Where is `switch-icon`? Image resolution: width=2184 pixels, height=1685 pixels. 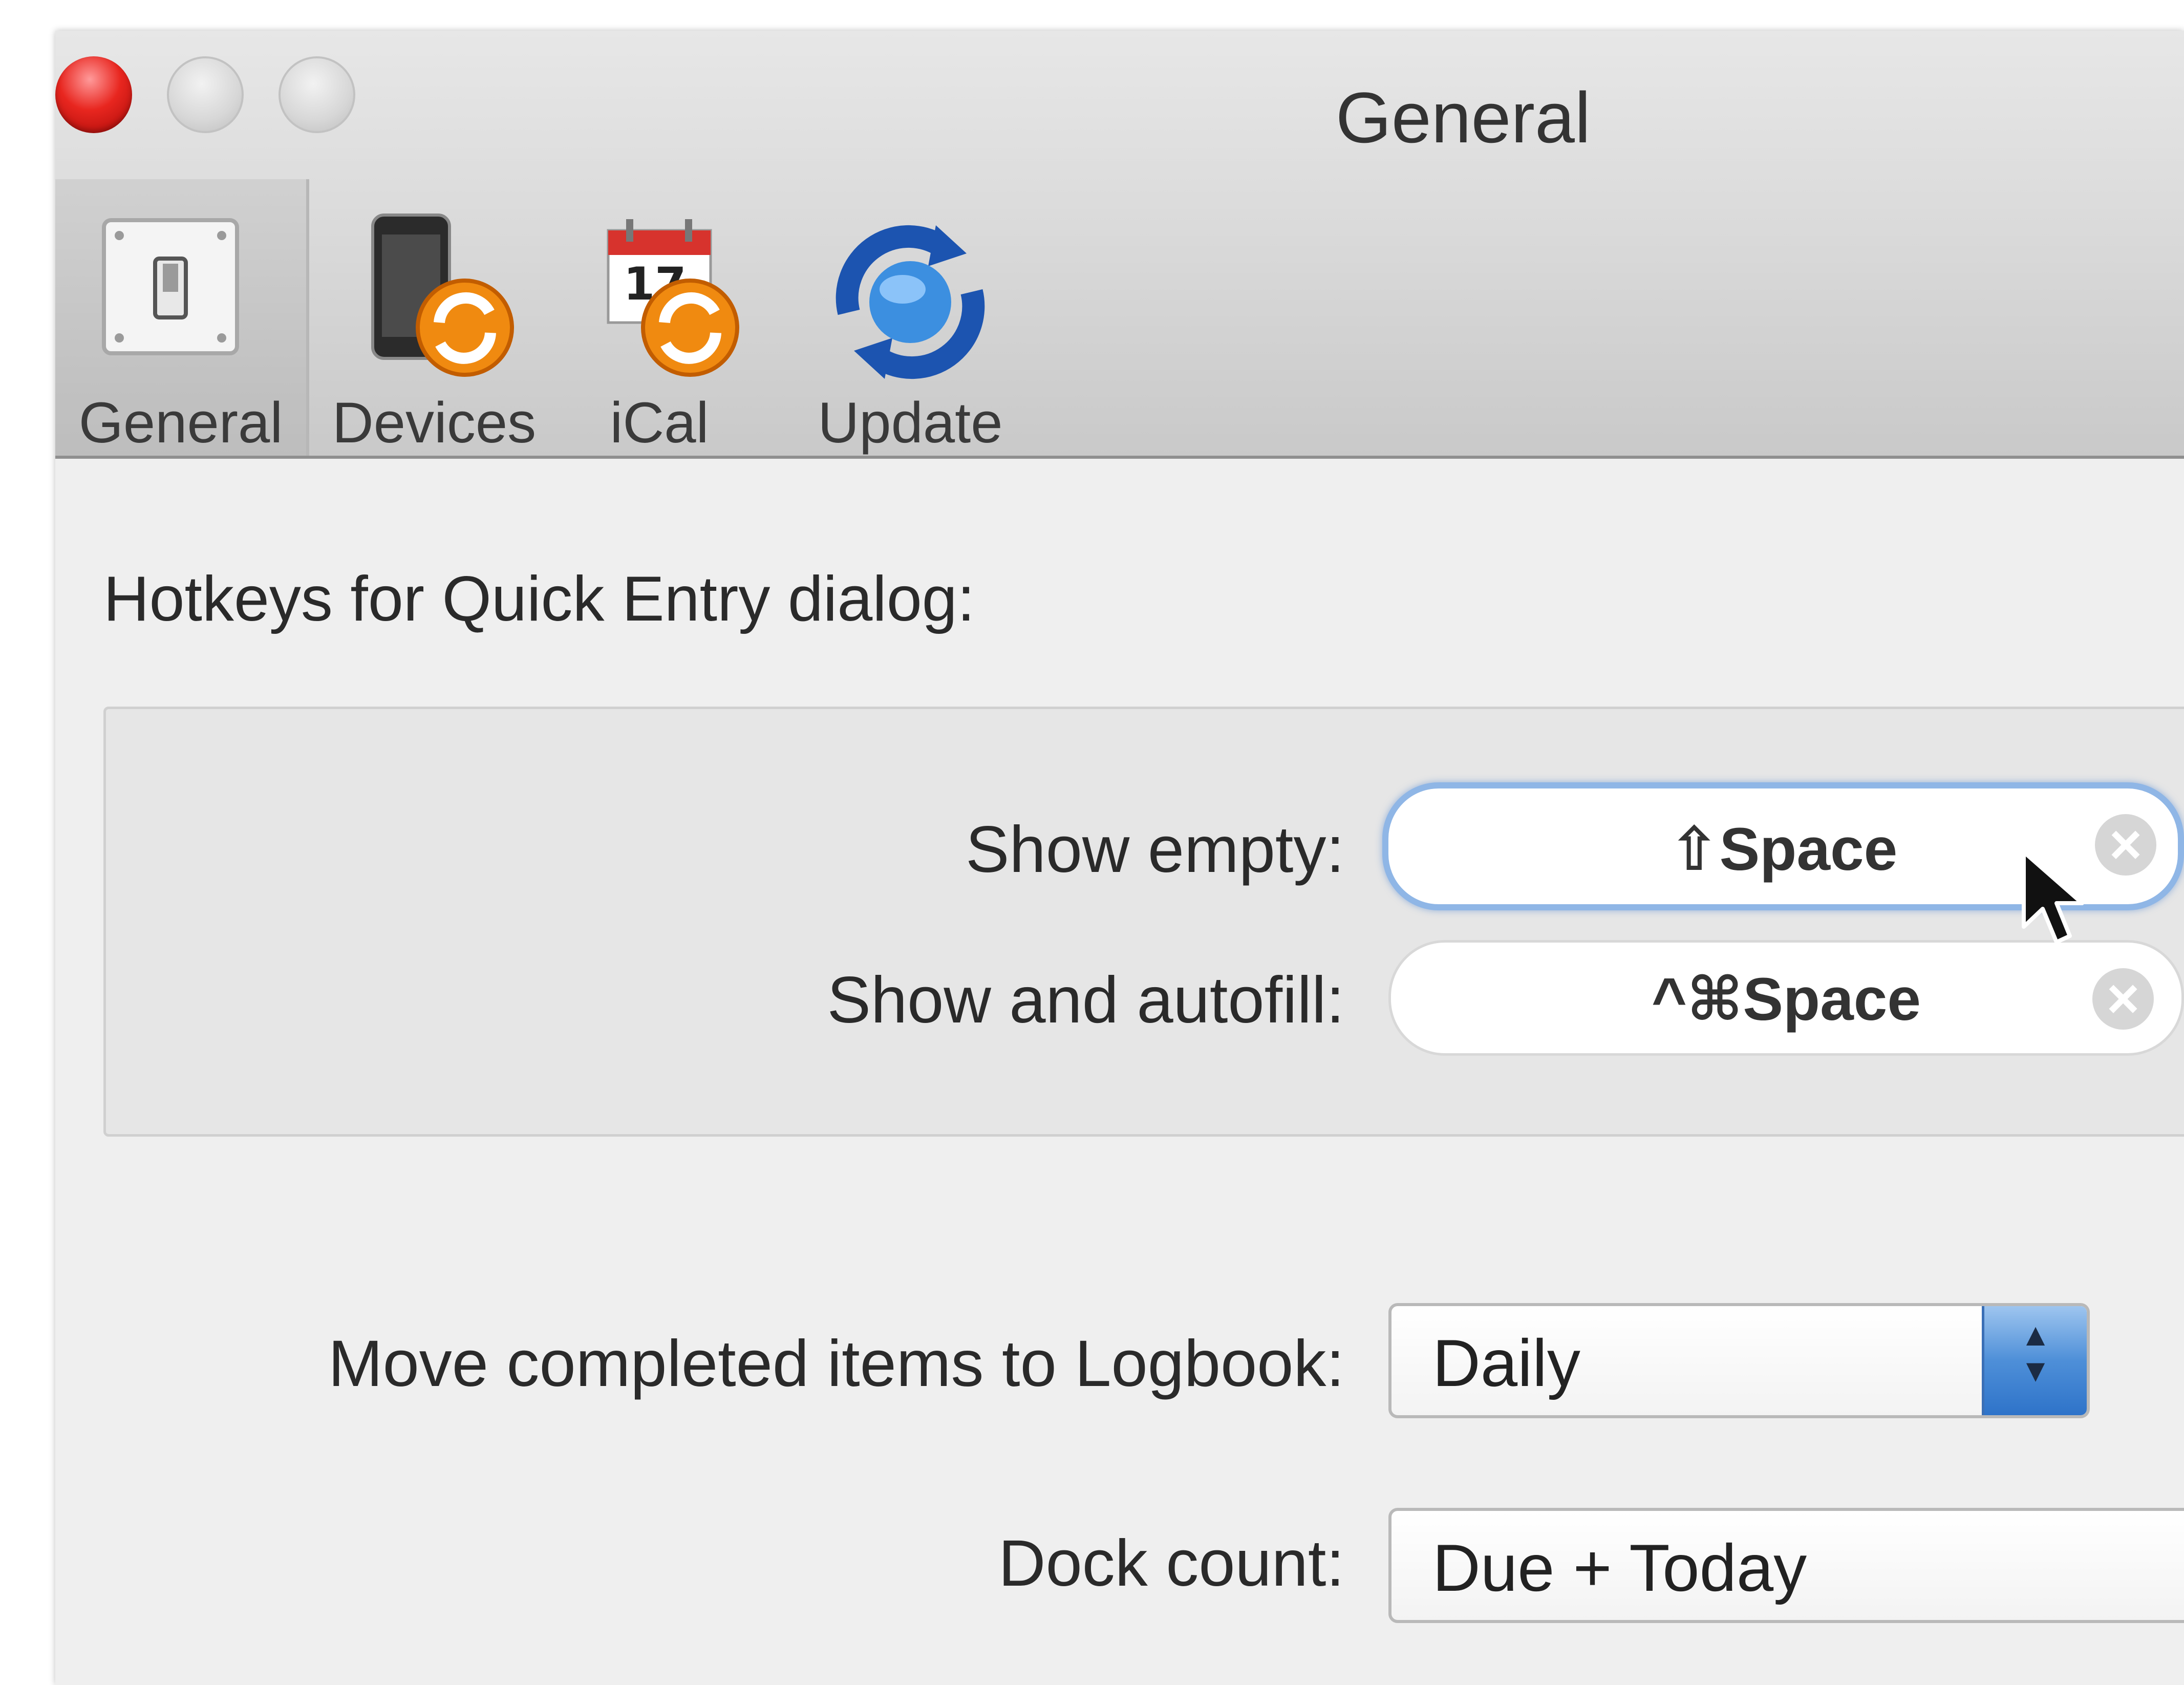
switch-icon is located at coordinates (170, 286).